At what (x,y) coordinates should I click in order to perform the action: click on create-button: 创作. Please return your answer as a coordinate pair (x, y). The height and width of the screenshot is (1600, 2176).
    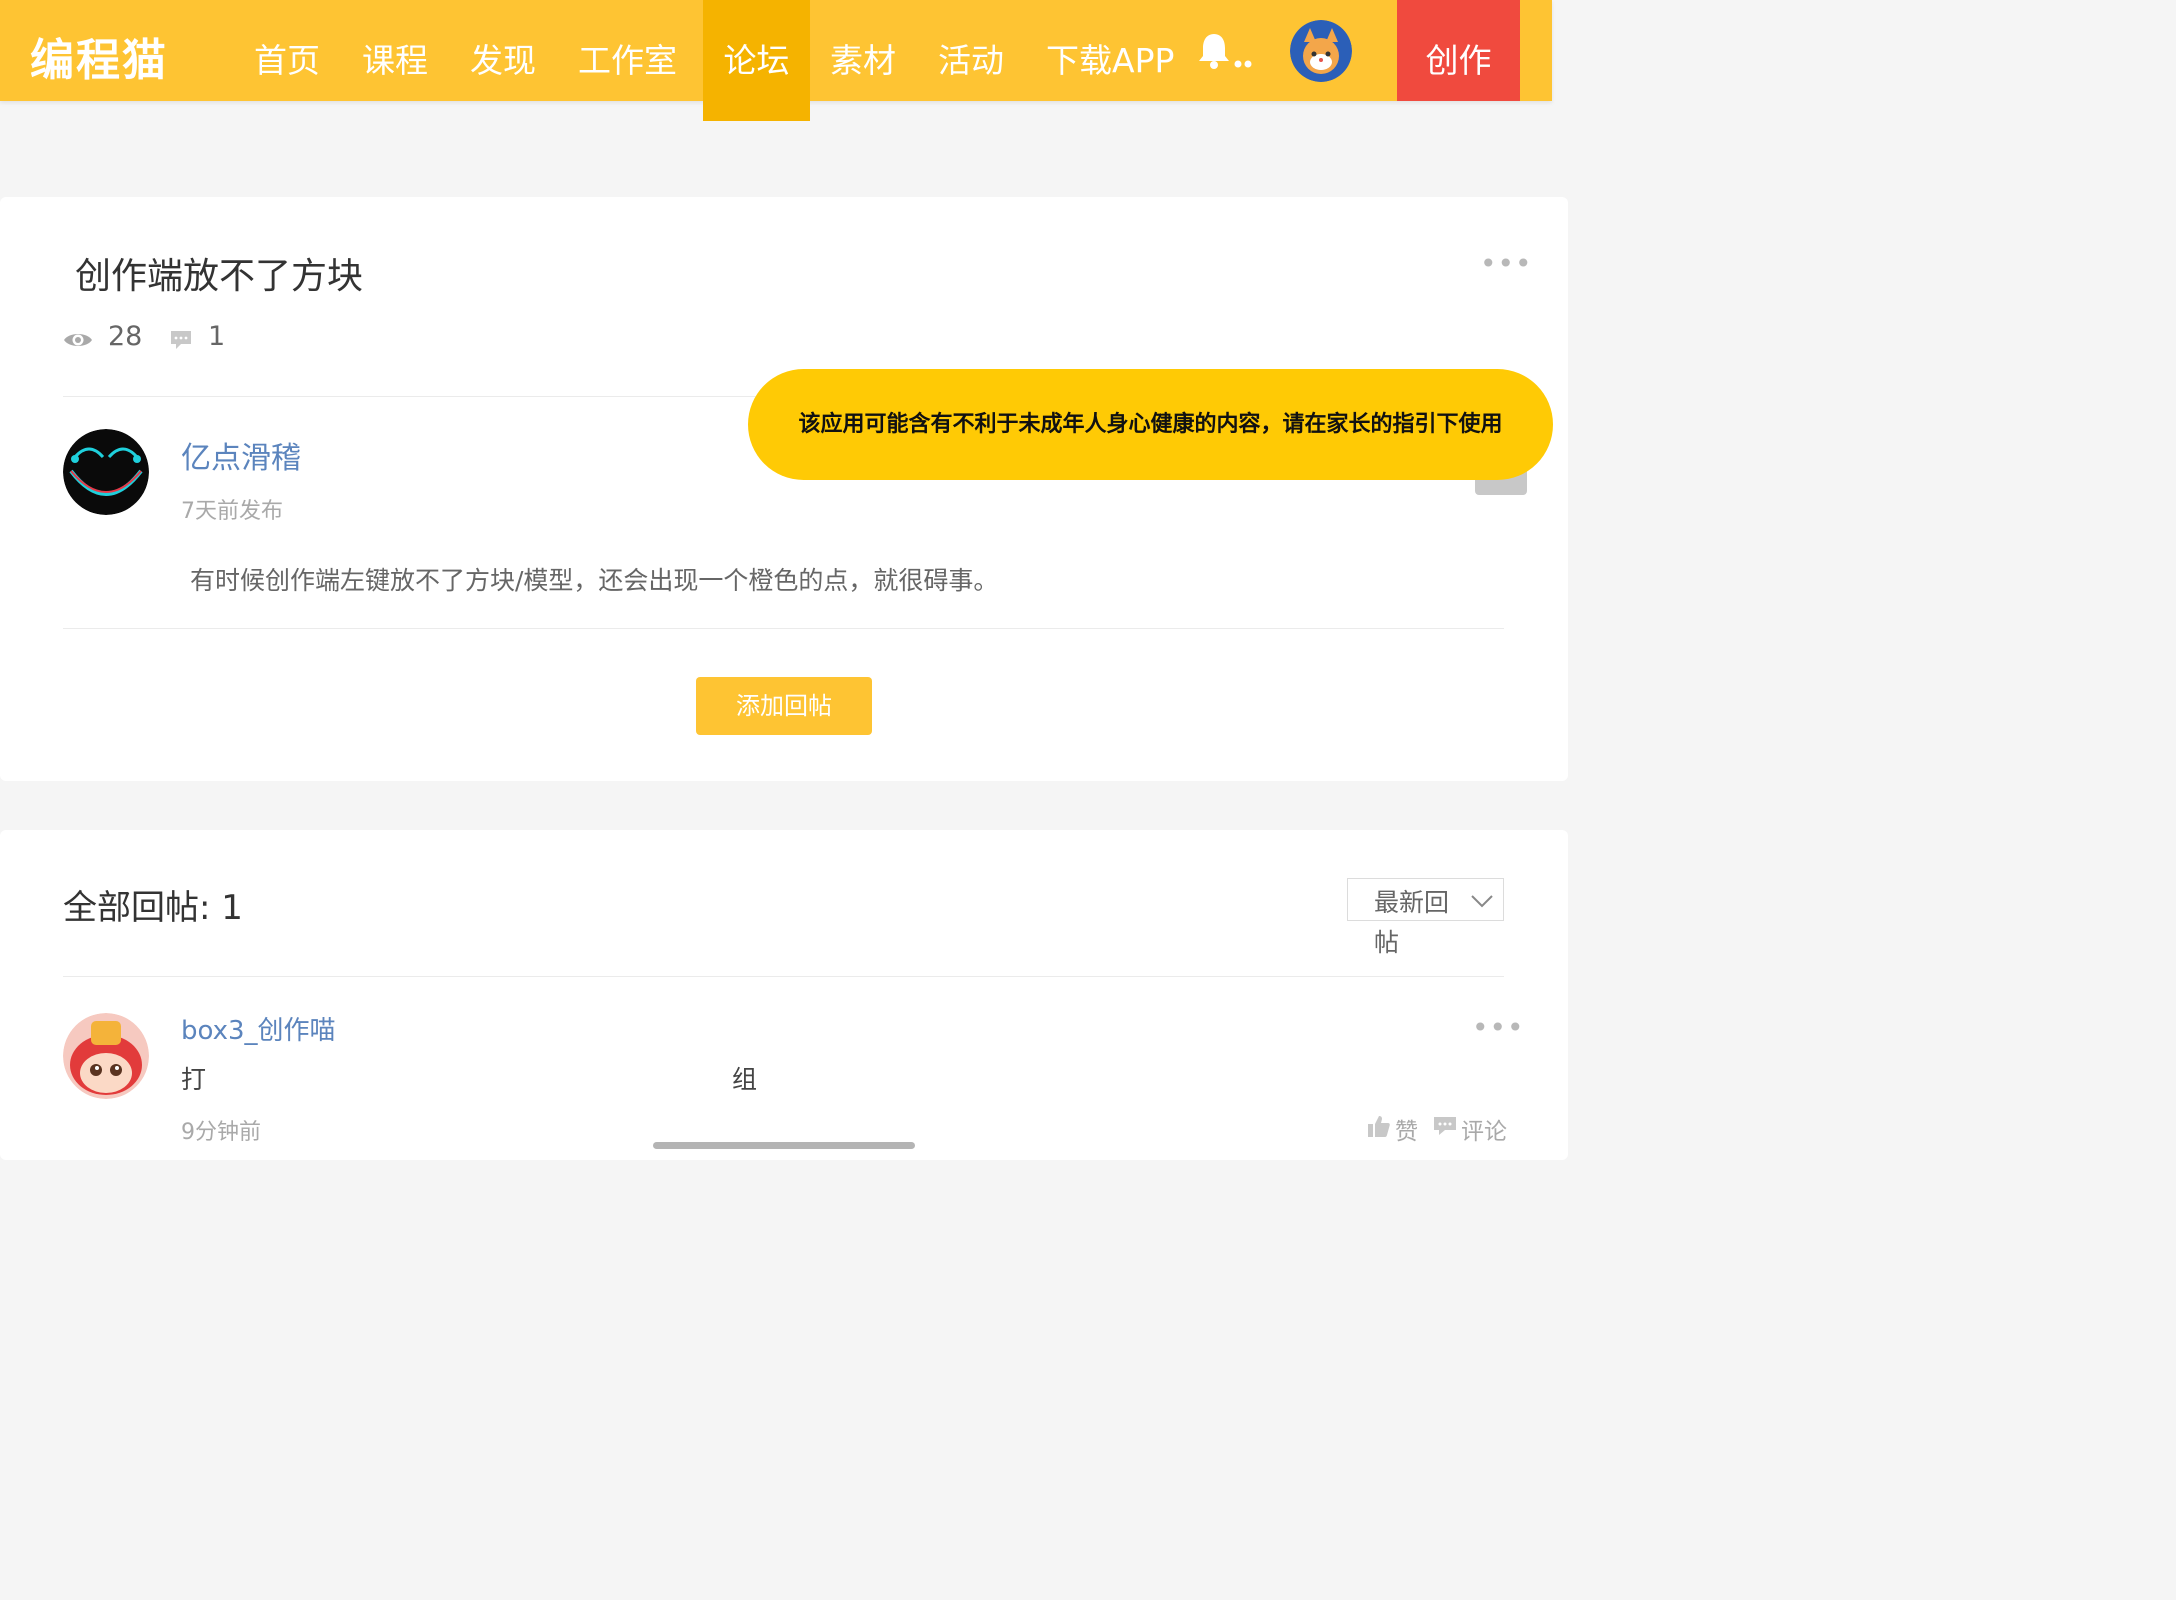
    Looking at the image, I should click on (1458, 50).